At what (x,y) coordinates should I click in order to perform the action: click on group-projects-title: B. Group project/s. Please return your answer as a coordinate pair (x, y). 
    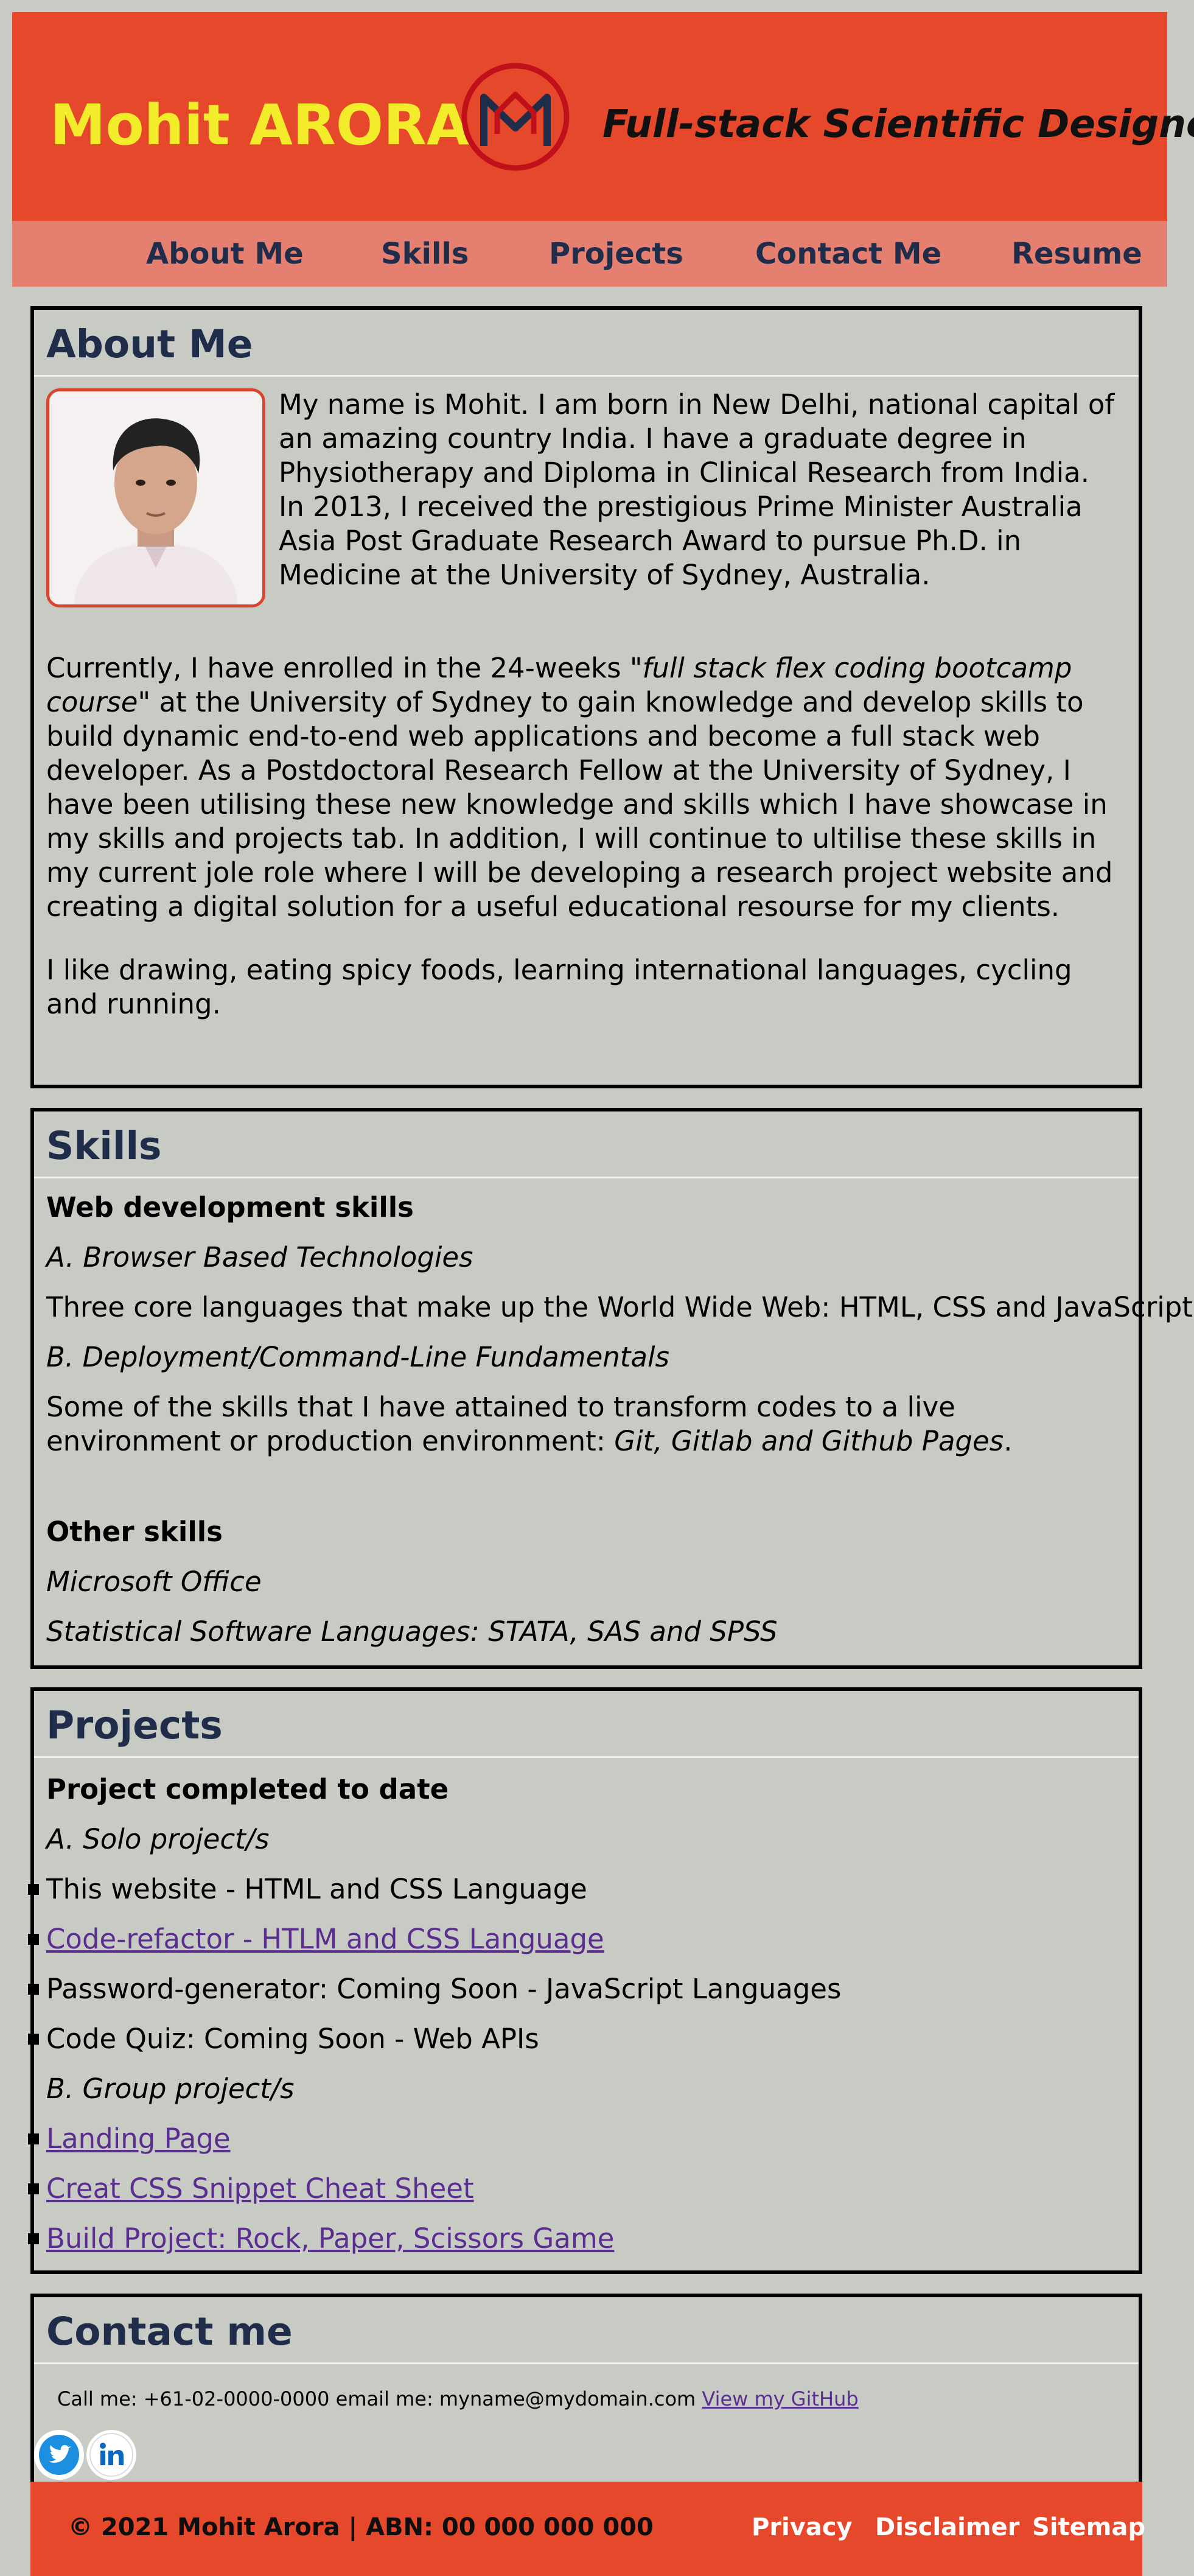
    Looking at the image, I should click on (170, 2089).